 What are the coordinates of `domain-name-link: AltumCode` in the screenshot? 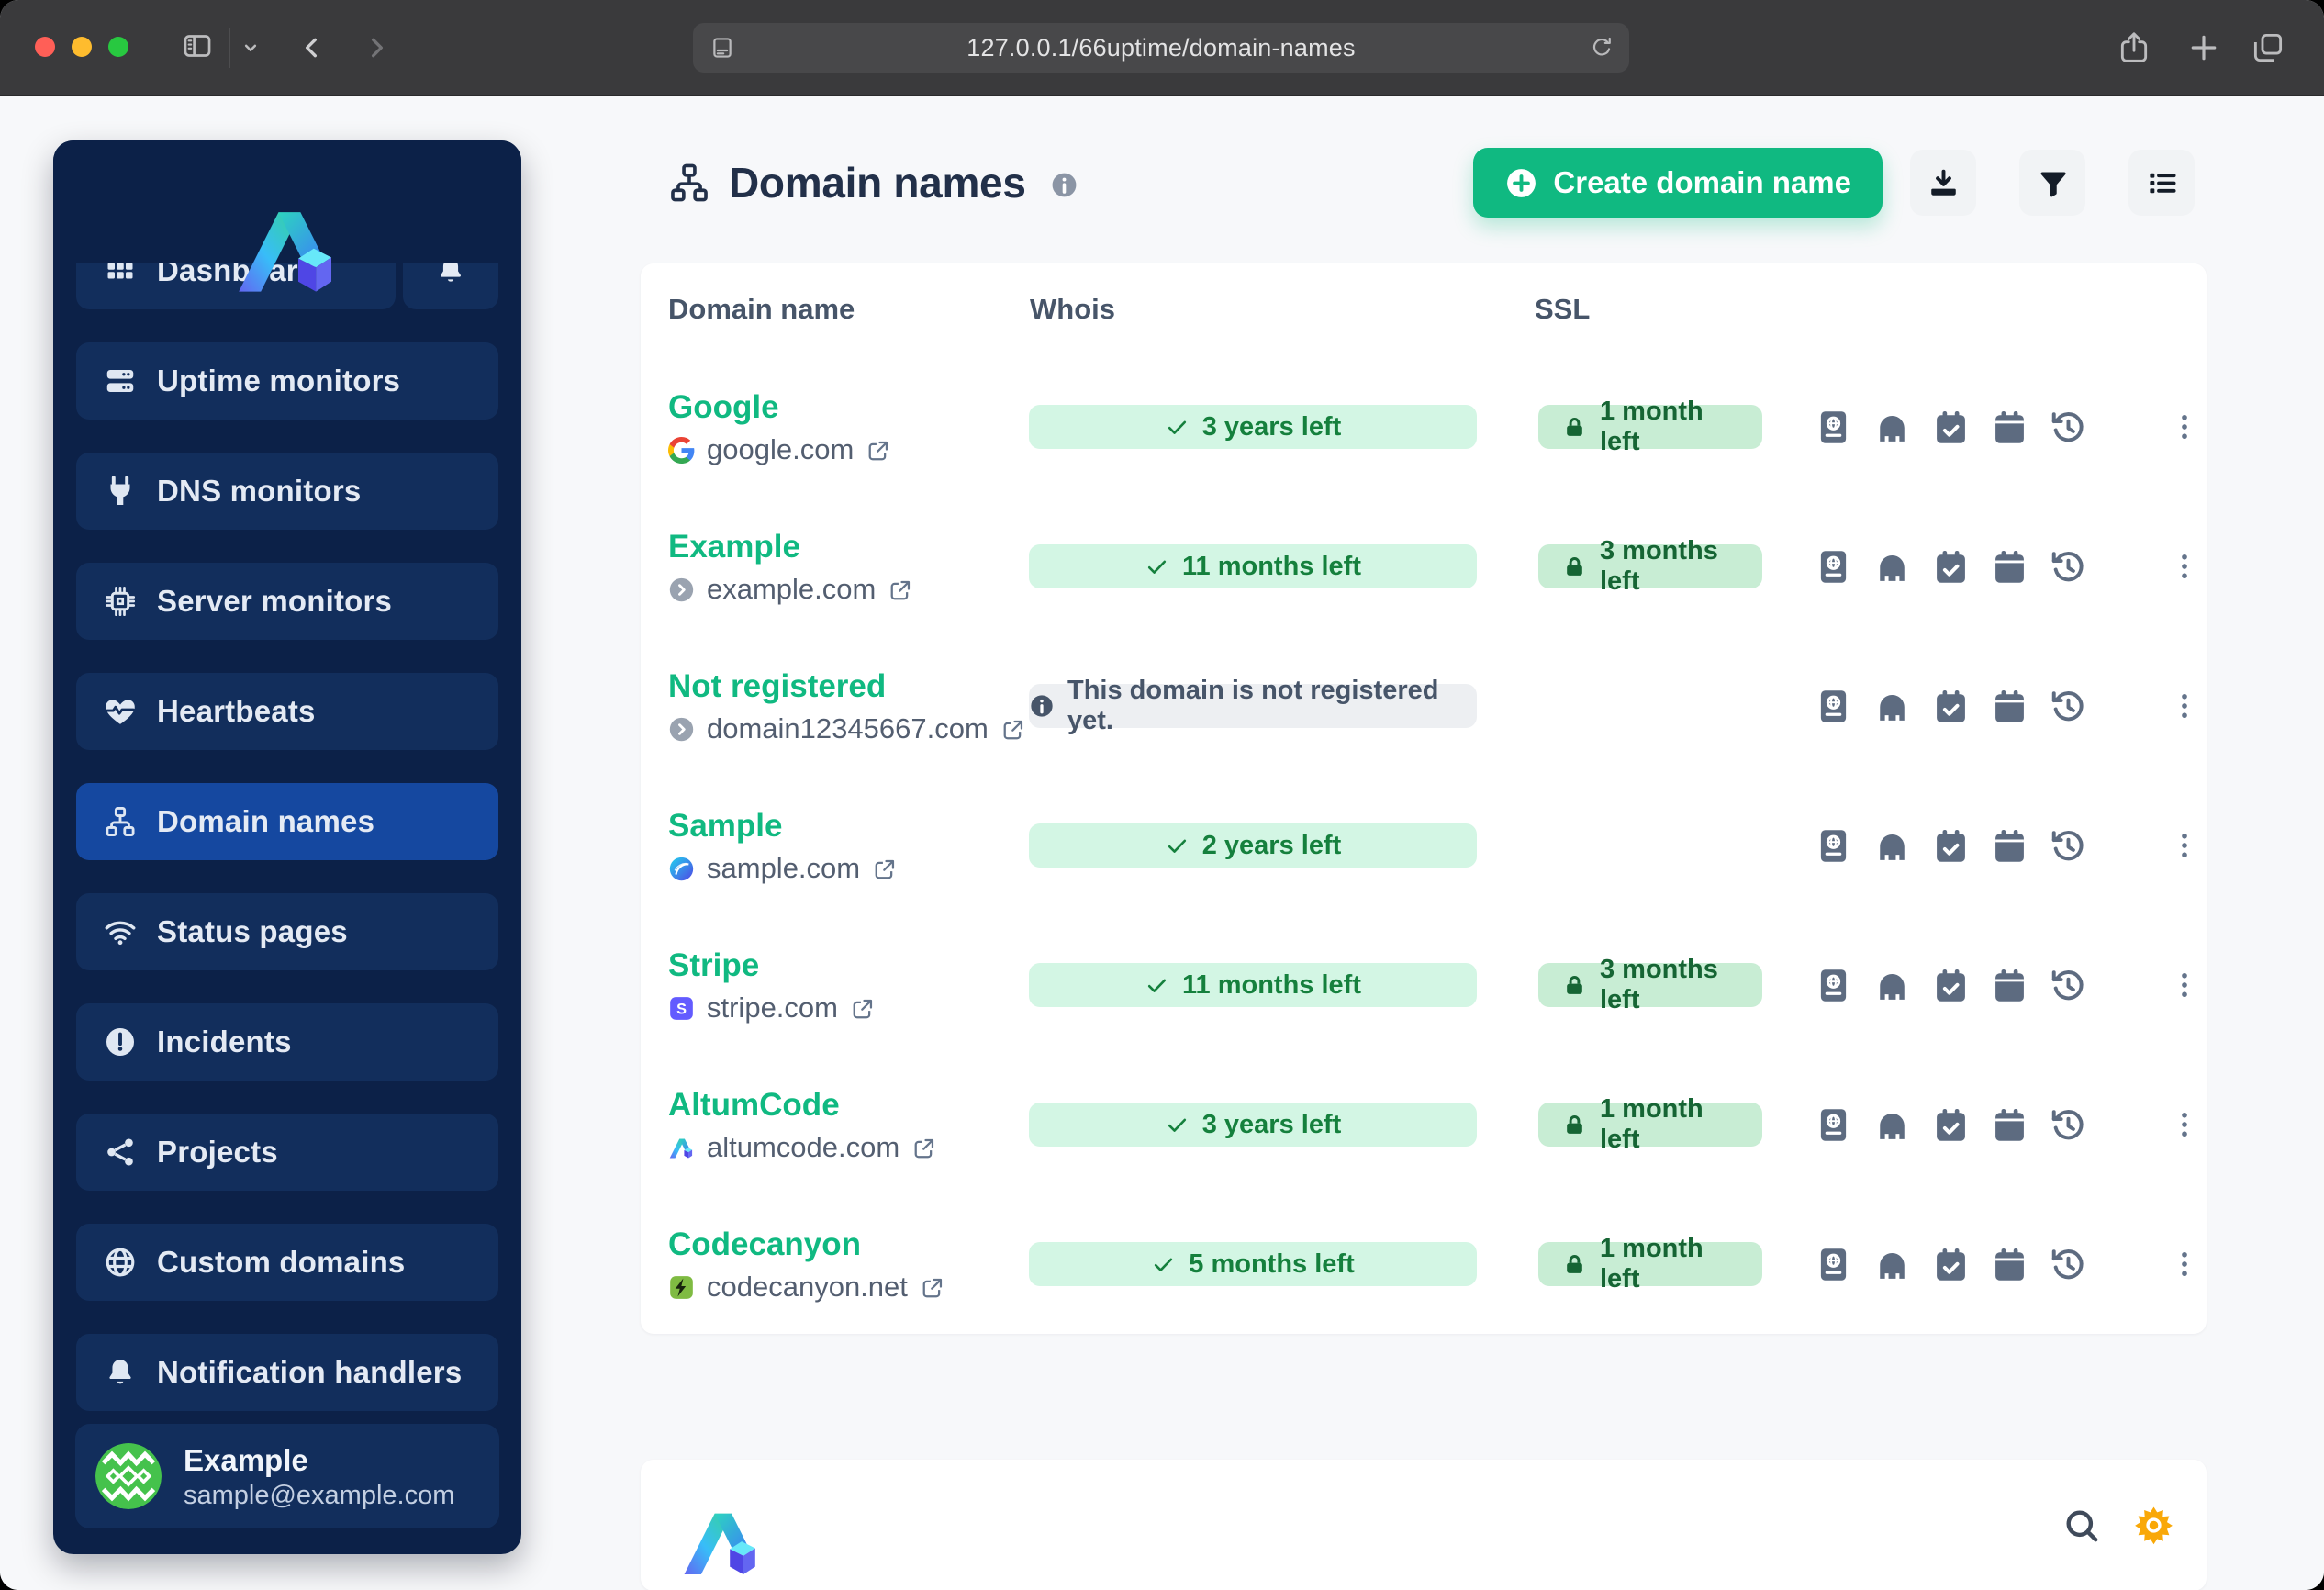 It's located at (843, 1105).